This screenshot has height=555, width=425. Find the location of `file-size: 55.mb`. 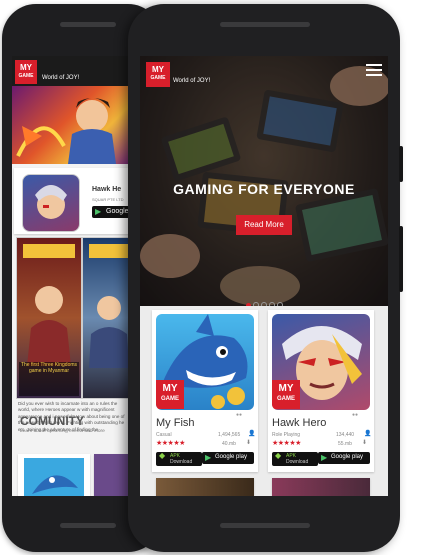

file-size: 55.mb is located at coordinates (345, 444).